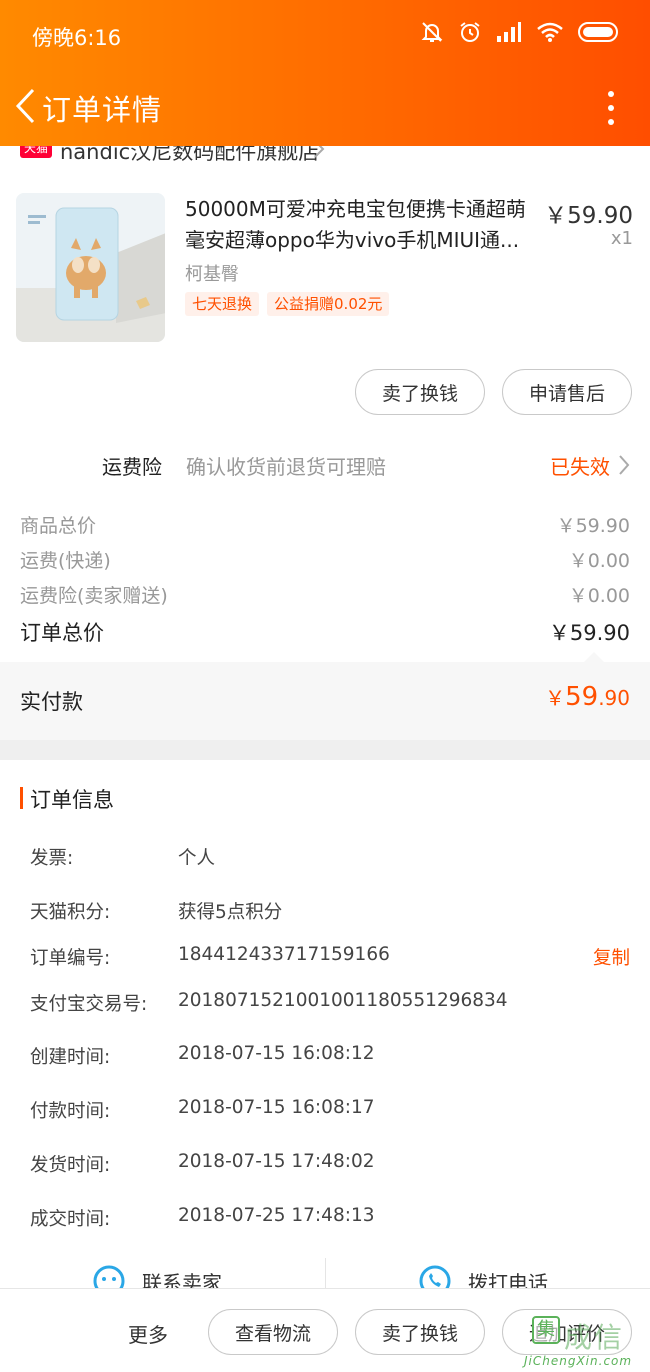  I want to click on chat-icon, so click(109, 1276).